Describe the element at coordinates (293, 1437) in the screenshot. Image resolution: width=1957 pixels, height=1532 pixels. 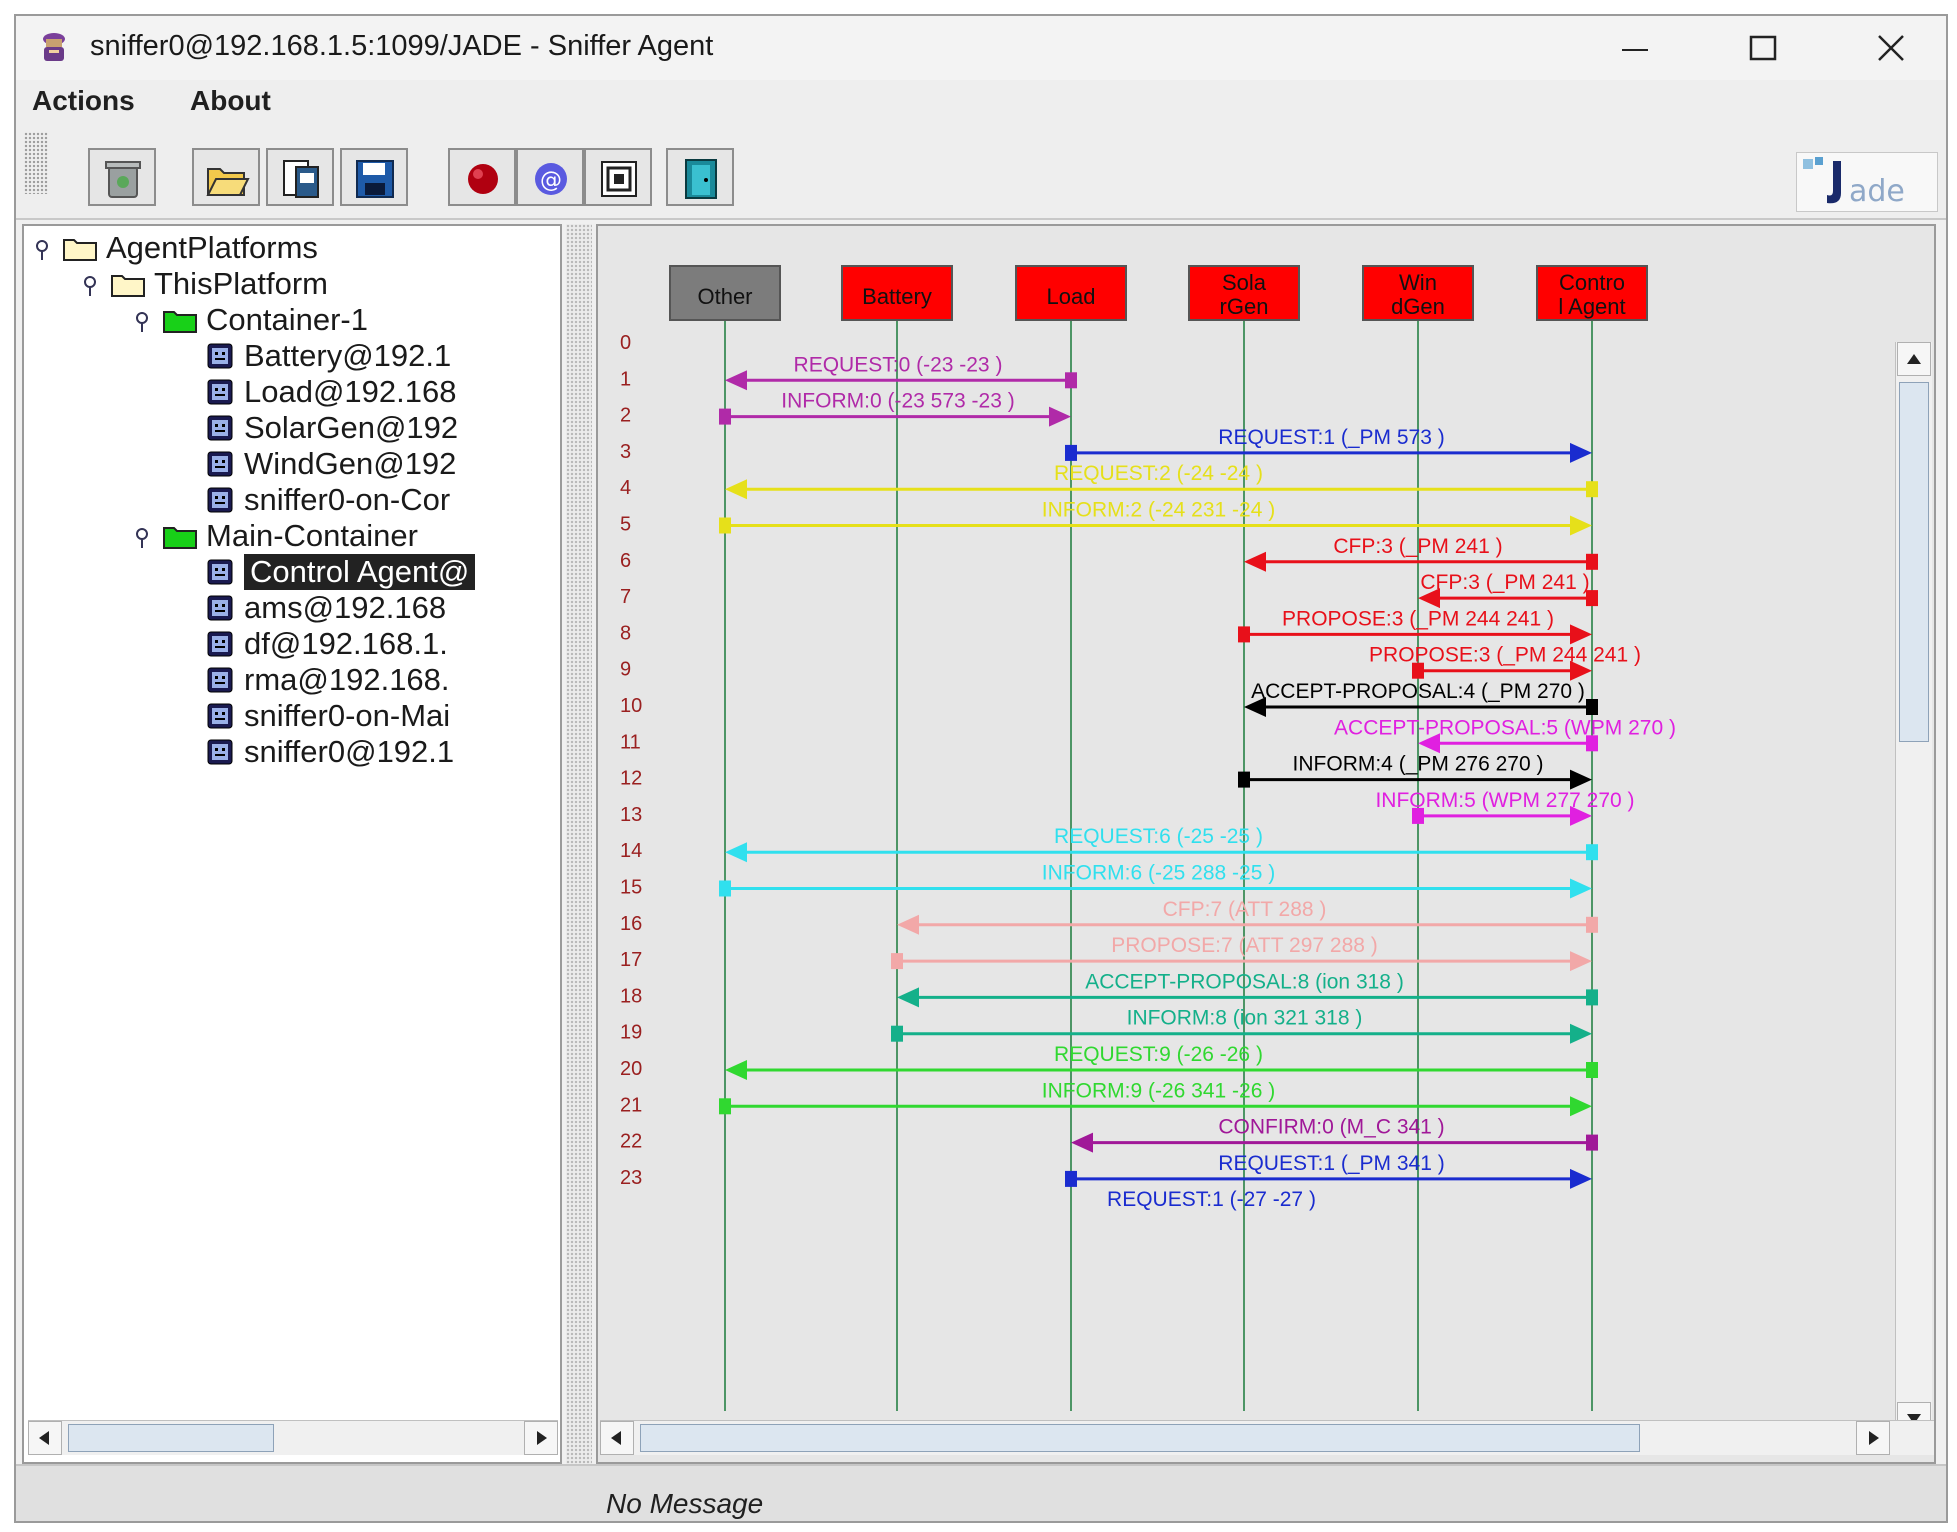
I see `tree-horizontal-scrollbar` at that location.